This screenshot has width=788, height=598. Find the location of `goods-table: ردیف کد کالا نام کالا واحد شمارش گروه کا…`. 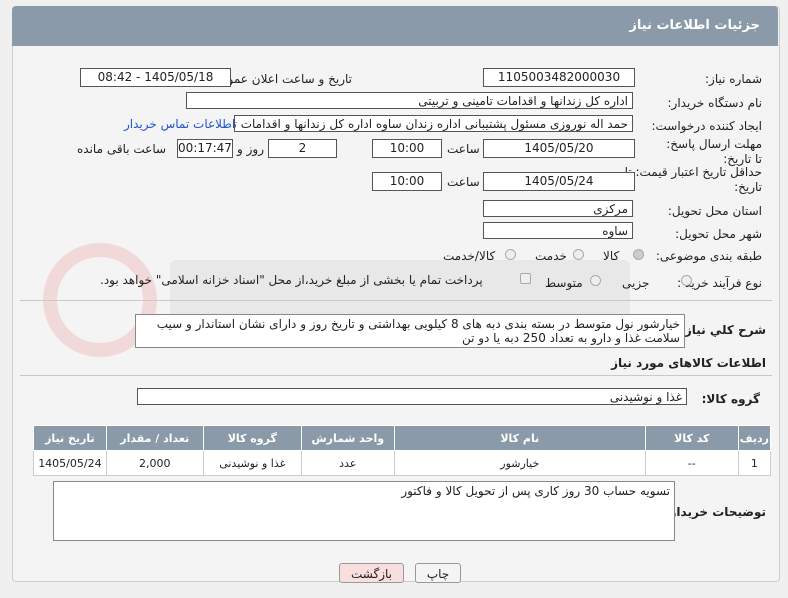

goods-table: ردیف کد کالا نام کالا واحد شمارش گروه کا… is located at coordinates (402, 450).